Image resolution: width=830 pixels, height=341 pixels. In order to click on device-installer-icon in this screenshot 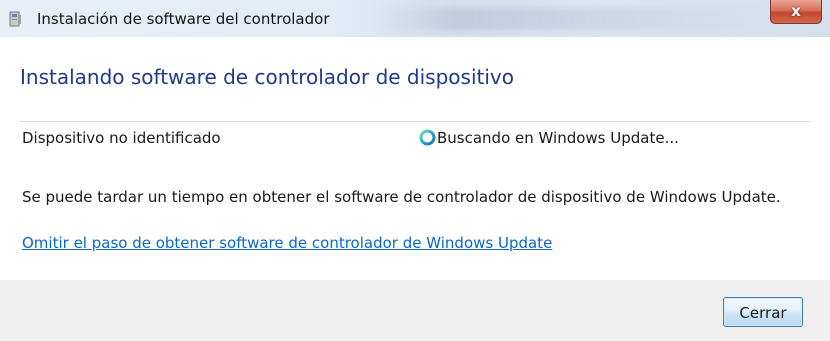, I will do `click(15, 19)`.